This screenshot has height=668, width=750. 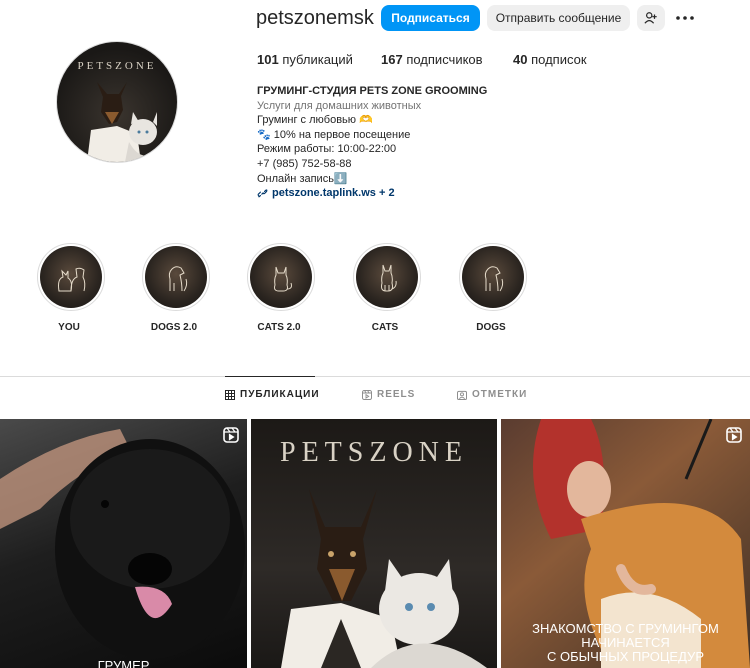 What do you see at coordinates (500, 394) in the screenshot?
I see `tab-label: ОТМЕТКИ` at bounding box center [500, 394].